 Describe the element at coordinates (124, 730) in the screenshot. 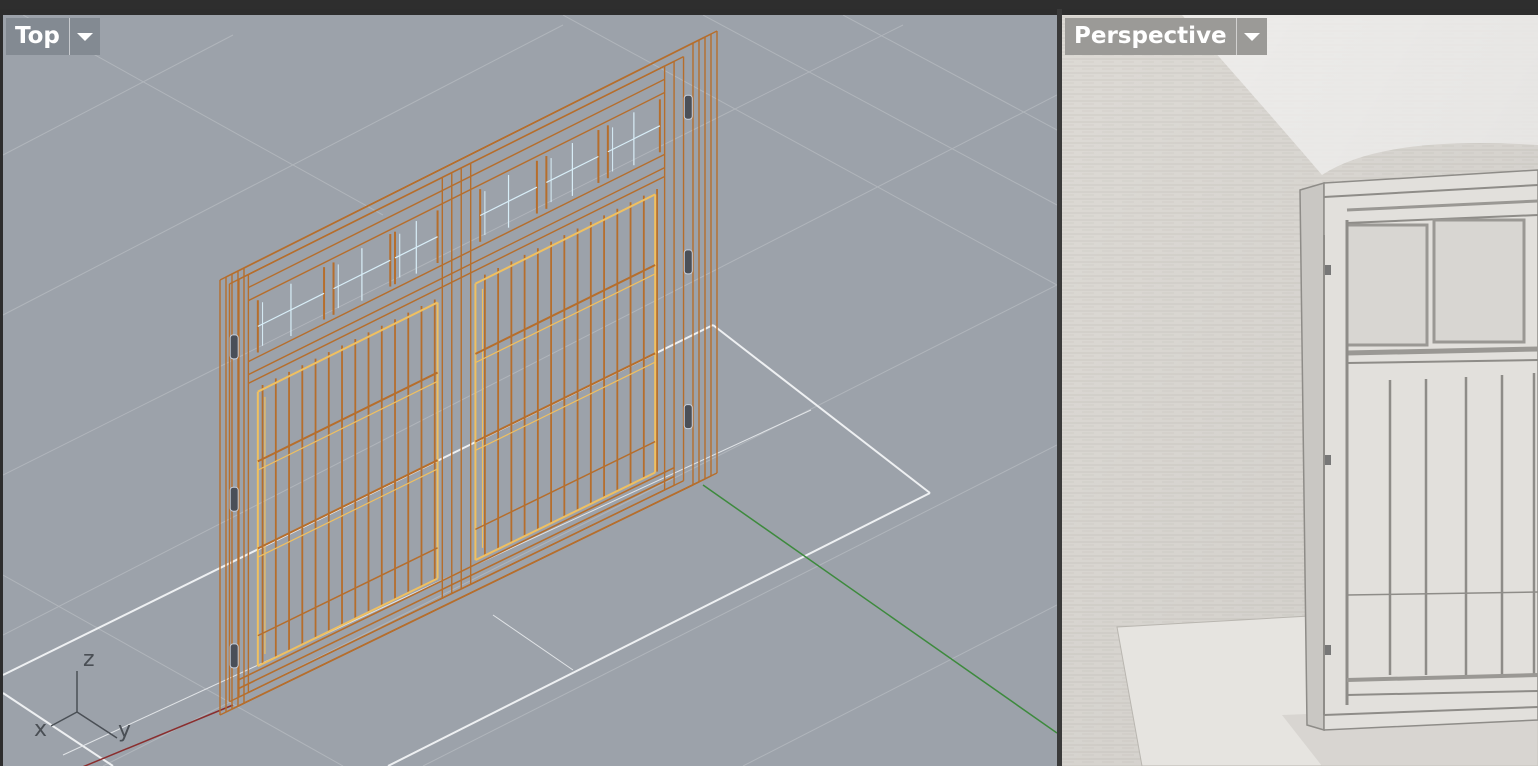

I see `axis-y-label: y` at that location.